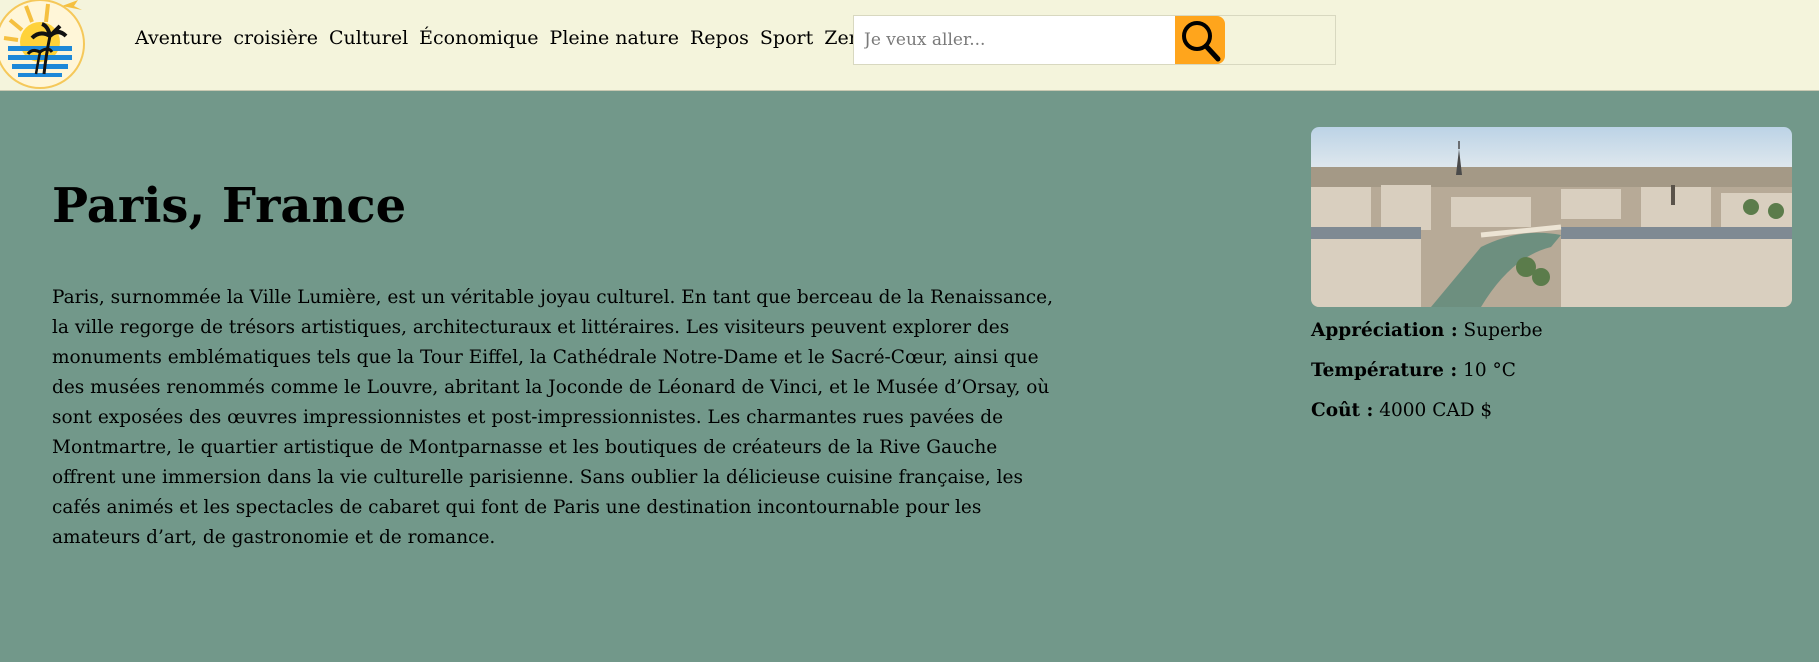 Image resolution: width=1819 pixels, height=662 pixels. Describe the element at coordinates (1342, 410) in the screenshot. I see `cost-label: Coût :` at that location.